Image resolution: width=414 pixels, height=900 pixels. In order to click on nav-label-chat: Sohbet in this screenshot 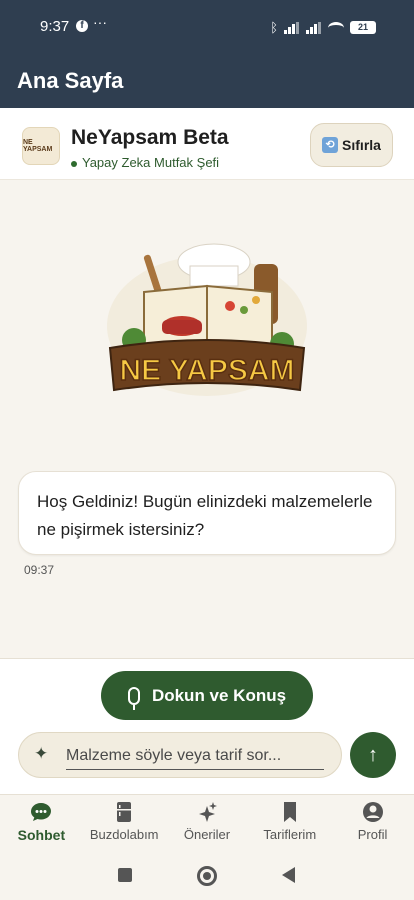, I will do `click(41, 835)`.